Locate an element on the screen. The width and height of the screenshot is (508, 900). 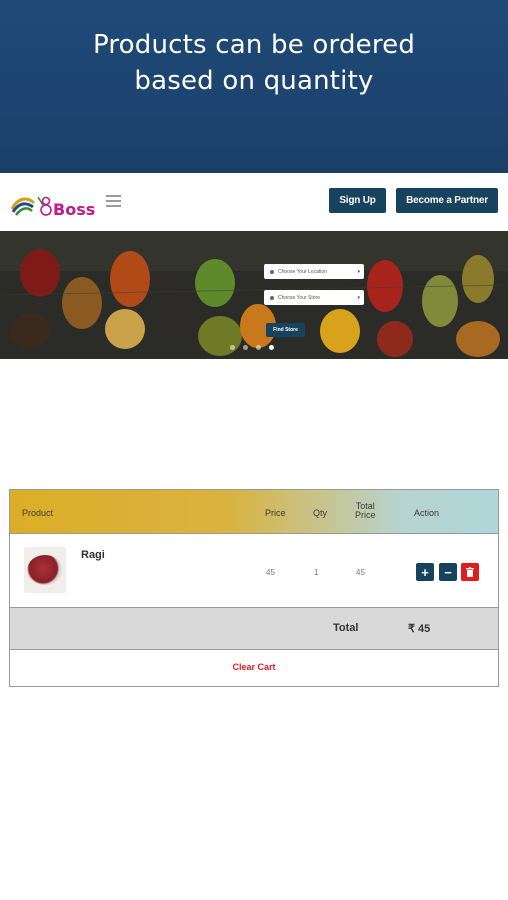
table-row: Ragi 45 1 45 + − is located at coordinates (254, 571).